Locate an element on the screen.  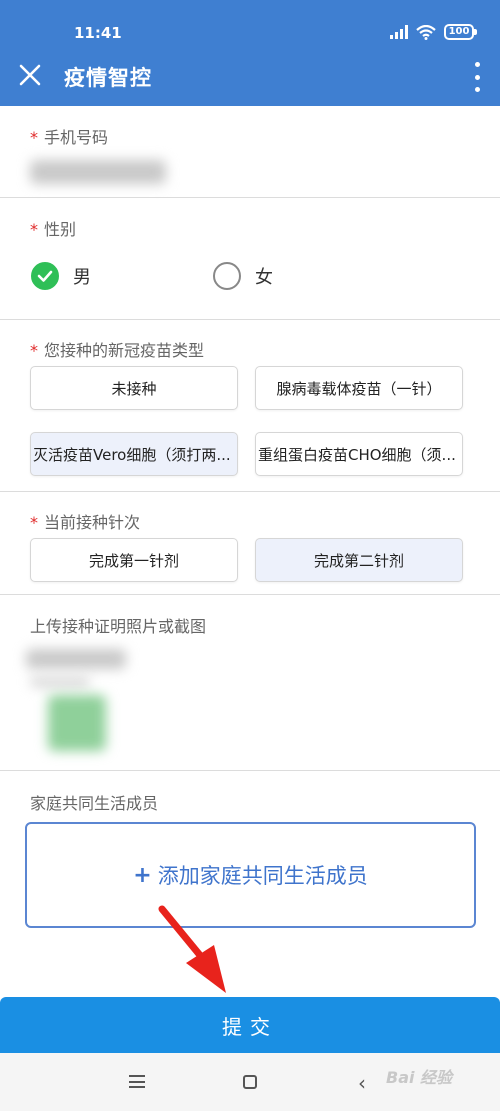
add-family-member-button: + 添加家庭共同生活成员 is located at coordinates (250, 875).